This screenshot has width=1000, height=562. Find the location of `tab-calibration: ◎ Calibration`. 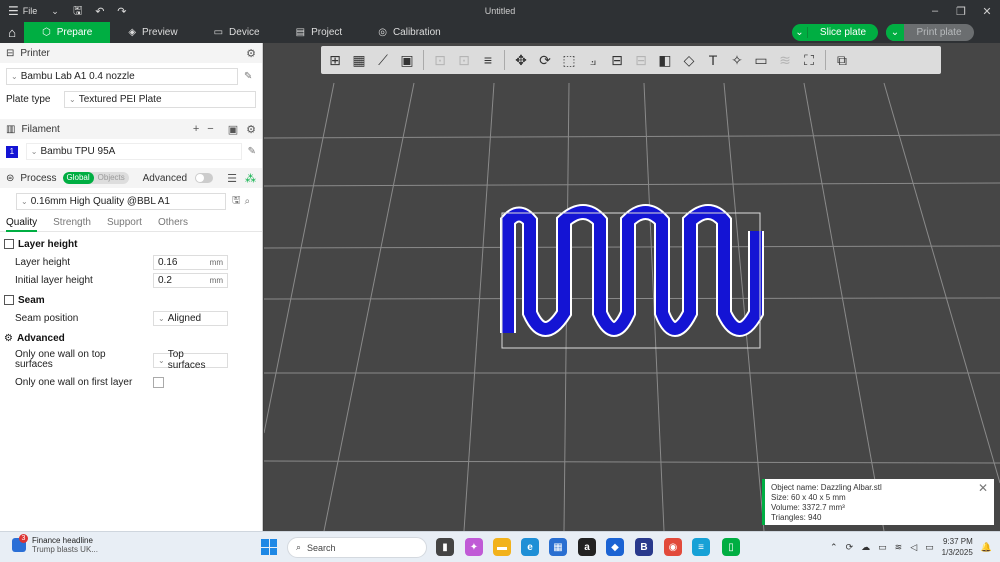

tab-calibration: ◎ Calibration is located at coordinates (409, 32).